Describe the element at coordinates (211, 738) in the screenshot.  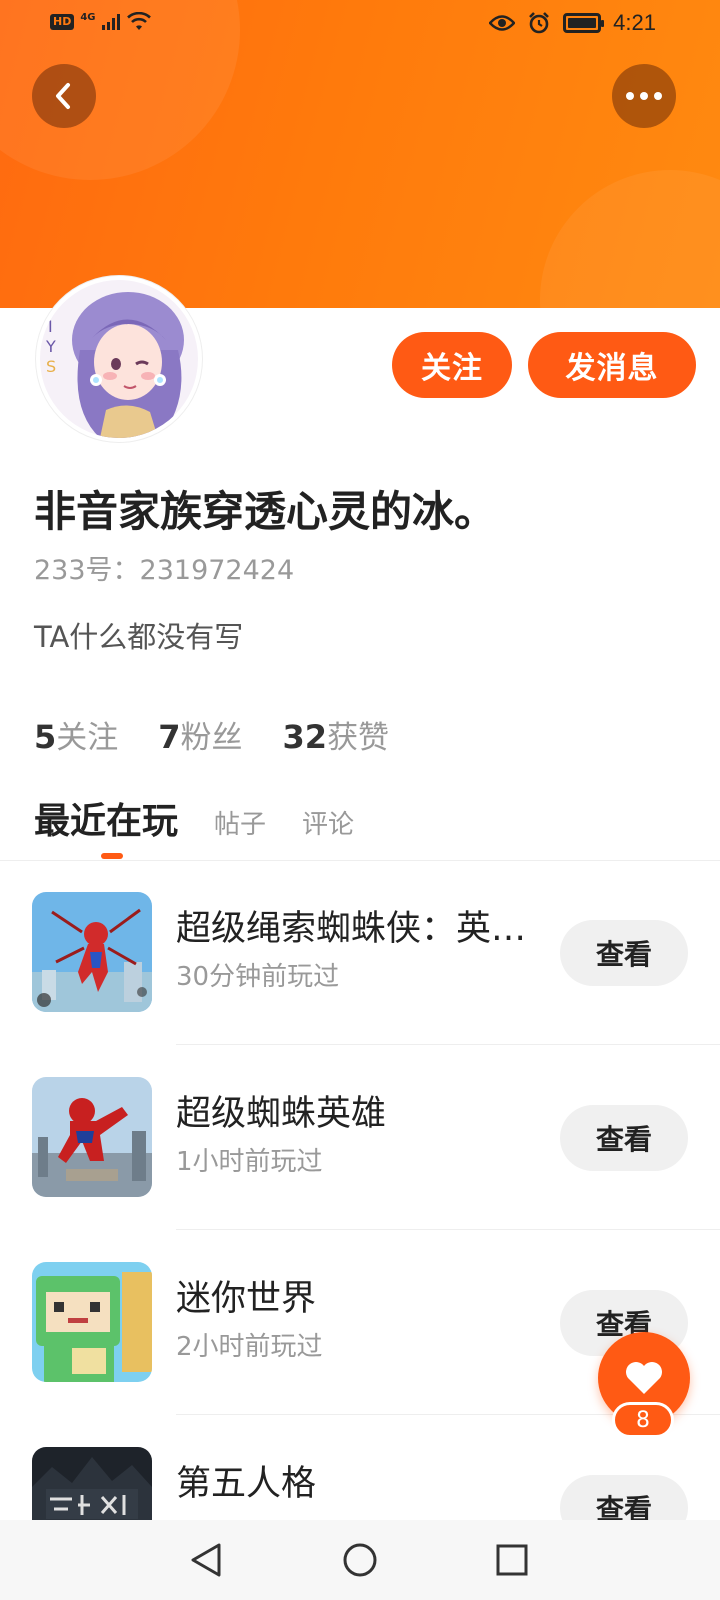
I see `stat-label: 粉丝` at that location.